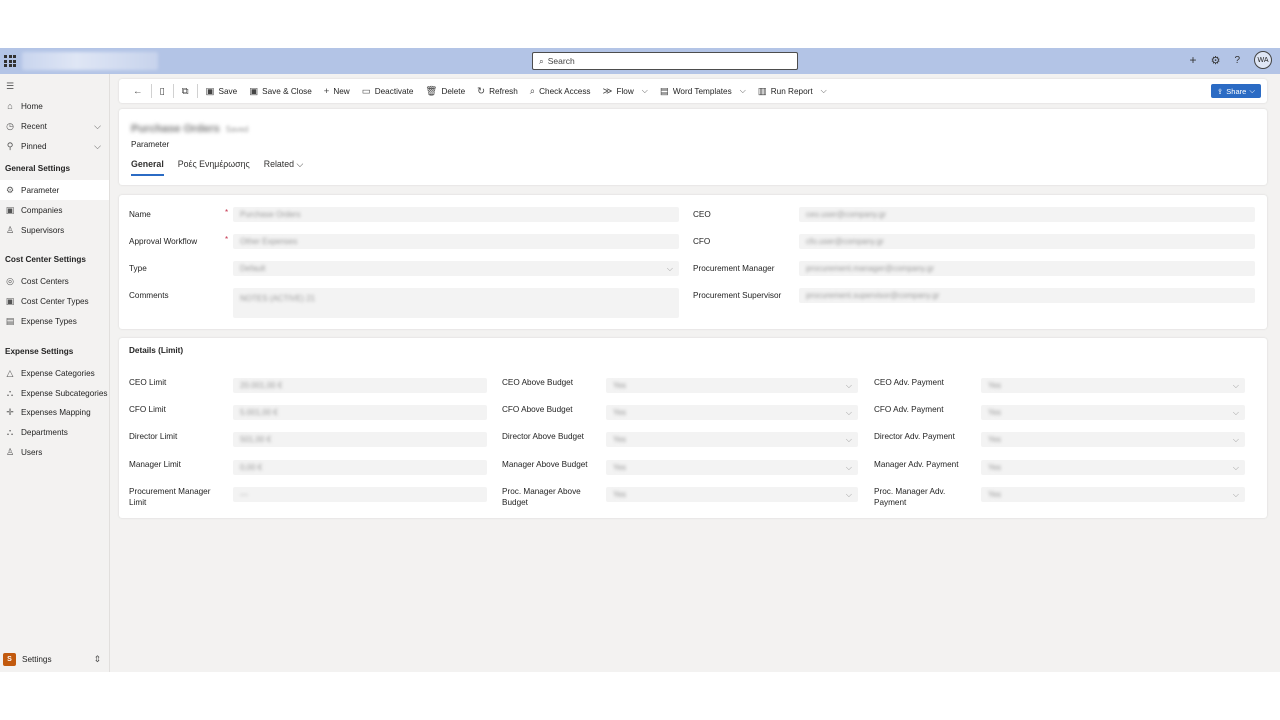  Describe the element at coordinates (270, 214) in the screenshot. I see `name-value: Purchase Orders` at that location.